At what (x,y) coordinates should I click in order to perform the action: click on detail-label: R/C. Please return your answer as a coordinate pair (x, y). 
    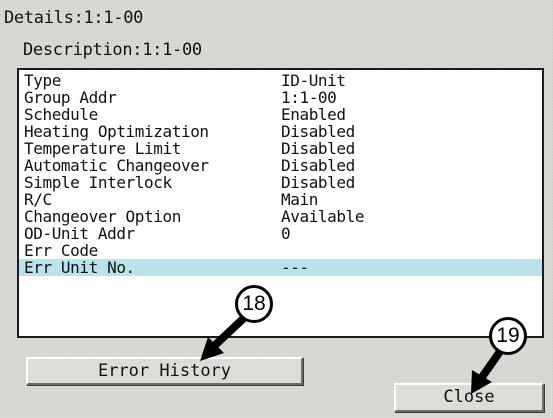
    Looking at the image, I should click on (38, 199).